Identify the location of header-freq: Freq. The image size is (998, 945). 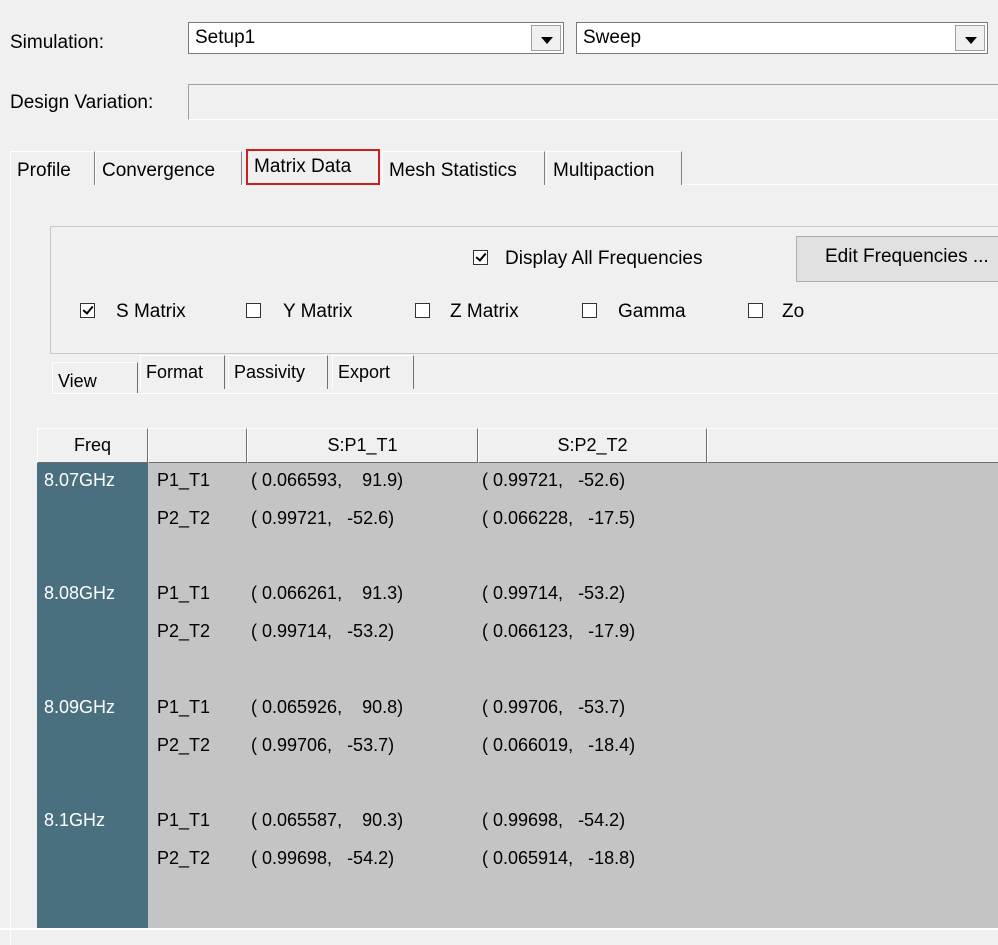
(92, 445).